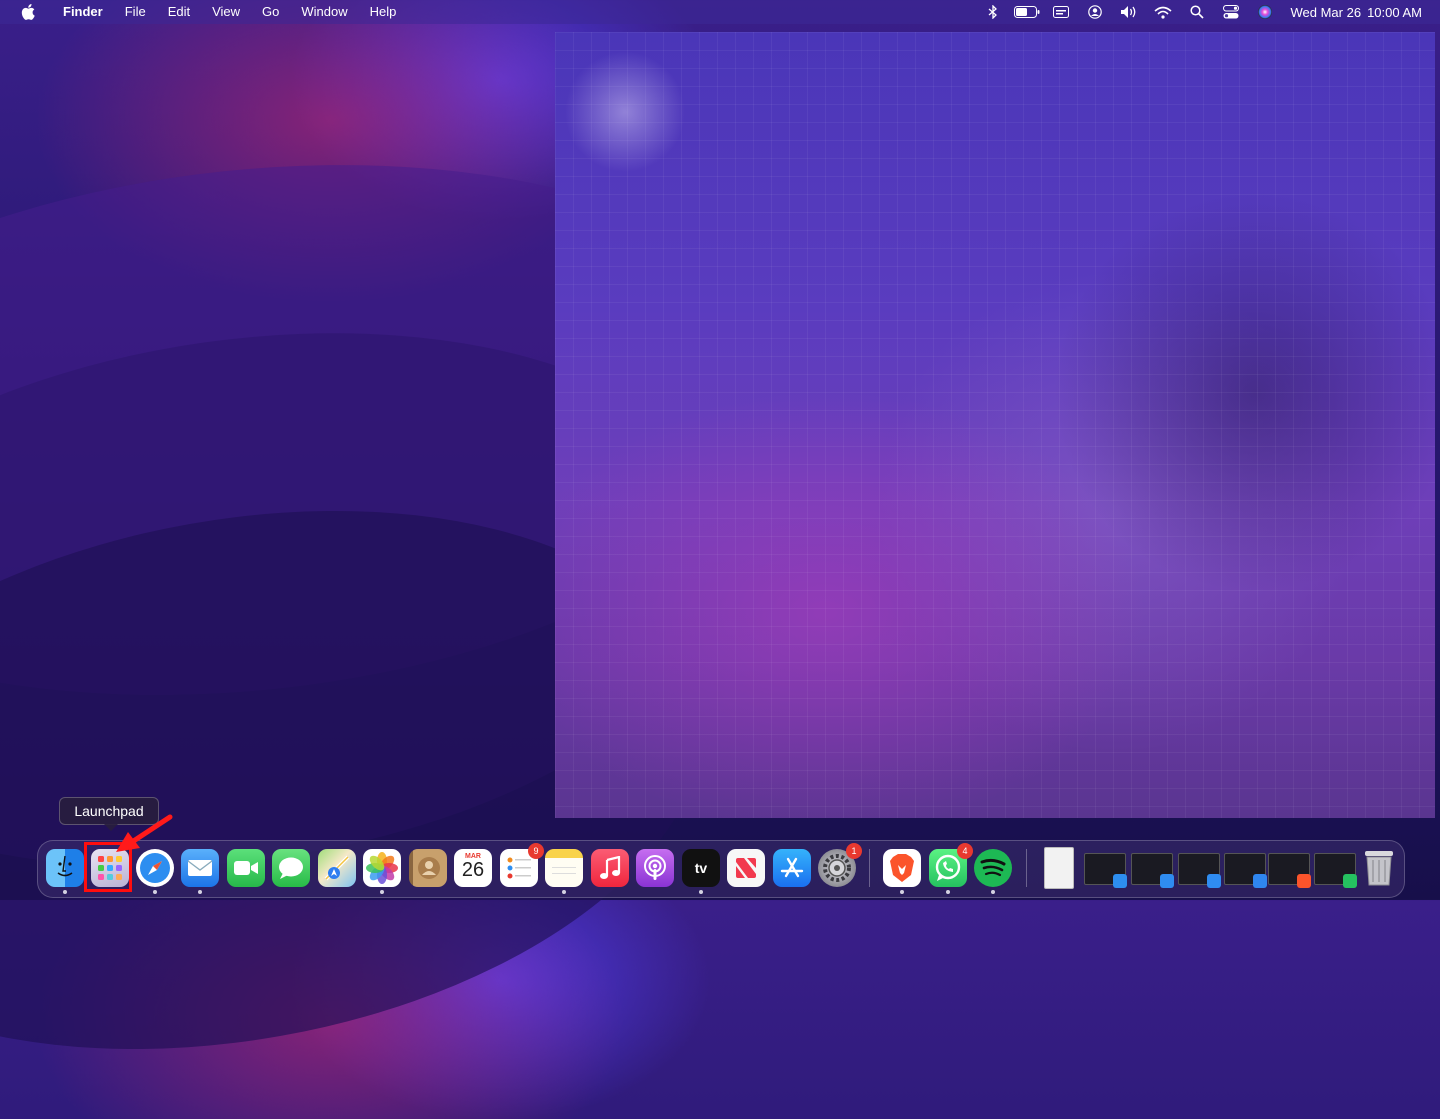 This screenshot has height=1119, width=1440. I want to click on app-menu-finder: Finder, so click(83, 12).